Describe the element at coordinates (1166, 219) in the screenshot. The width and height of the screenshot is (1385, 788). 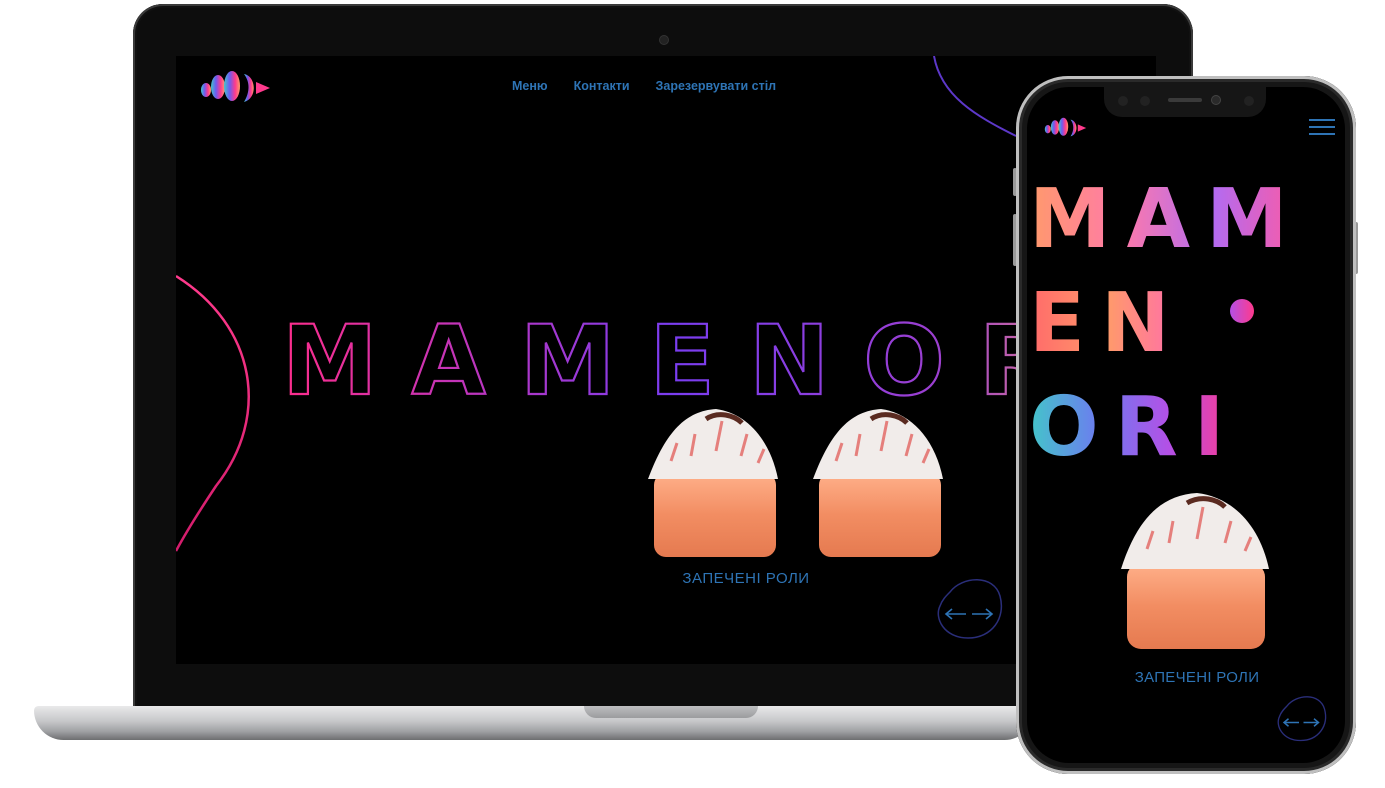
I see `hero-line-1: MAM` at that location.